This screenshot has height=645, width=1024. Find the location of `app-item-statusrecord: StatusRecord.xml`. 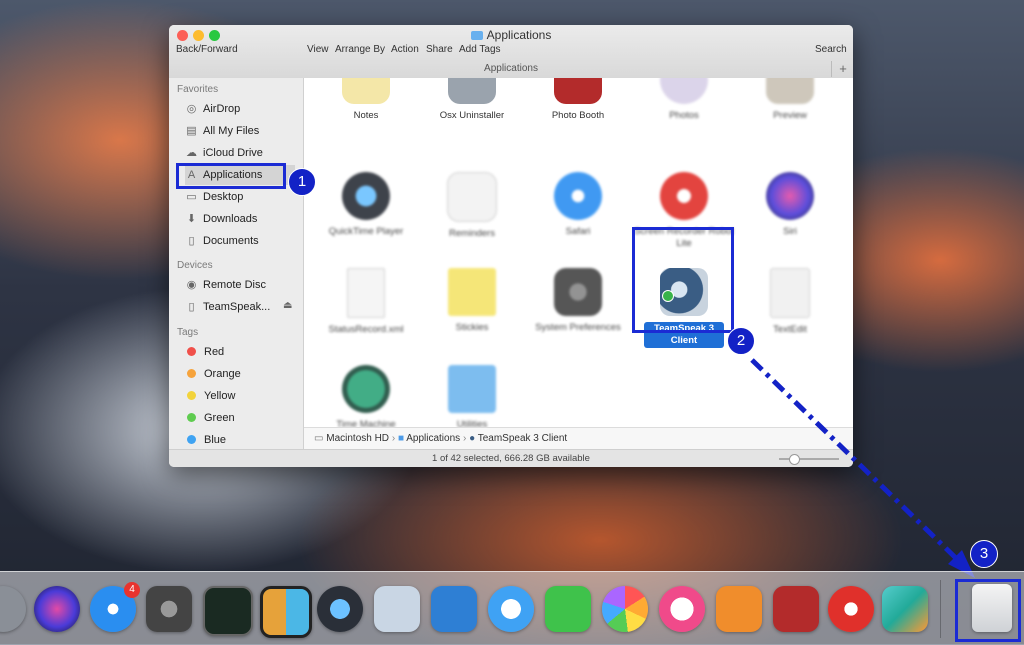

app-item-statusrecord: StatusRecord.xml is located at coordinates (366, 302).